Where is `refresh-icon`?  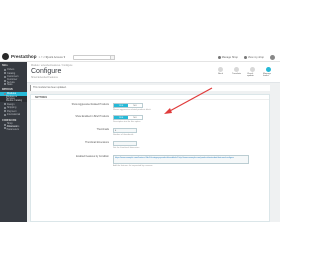
refresh-icon is located at coordinates (252, 69).